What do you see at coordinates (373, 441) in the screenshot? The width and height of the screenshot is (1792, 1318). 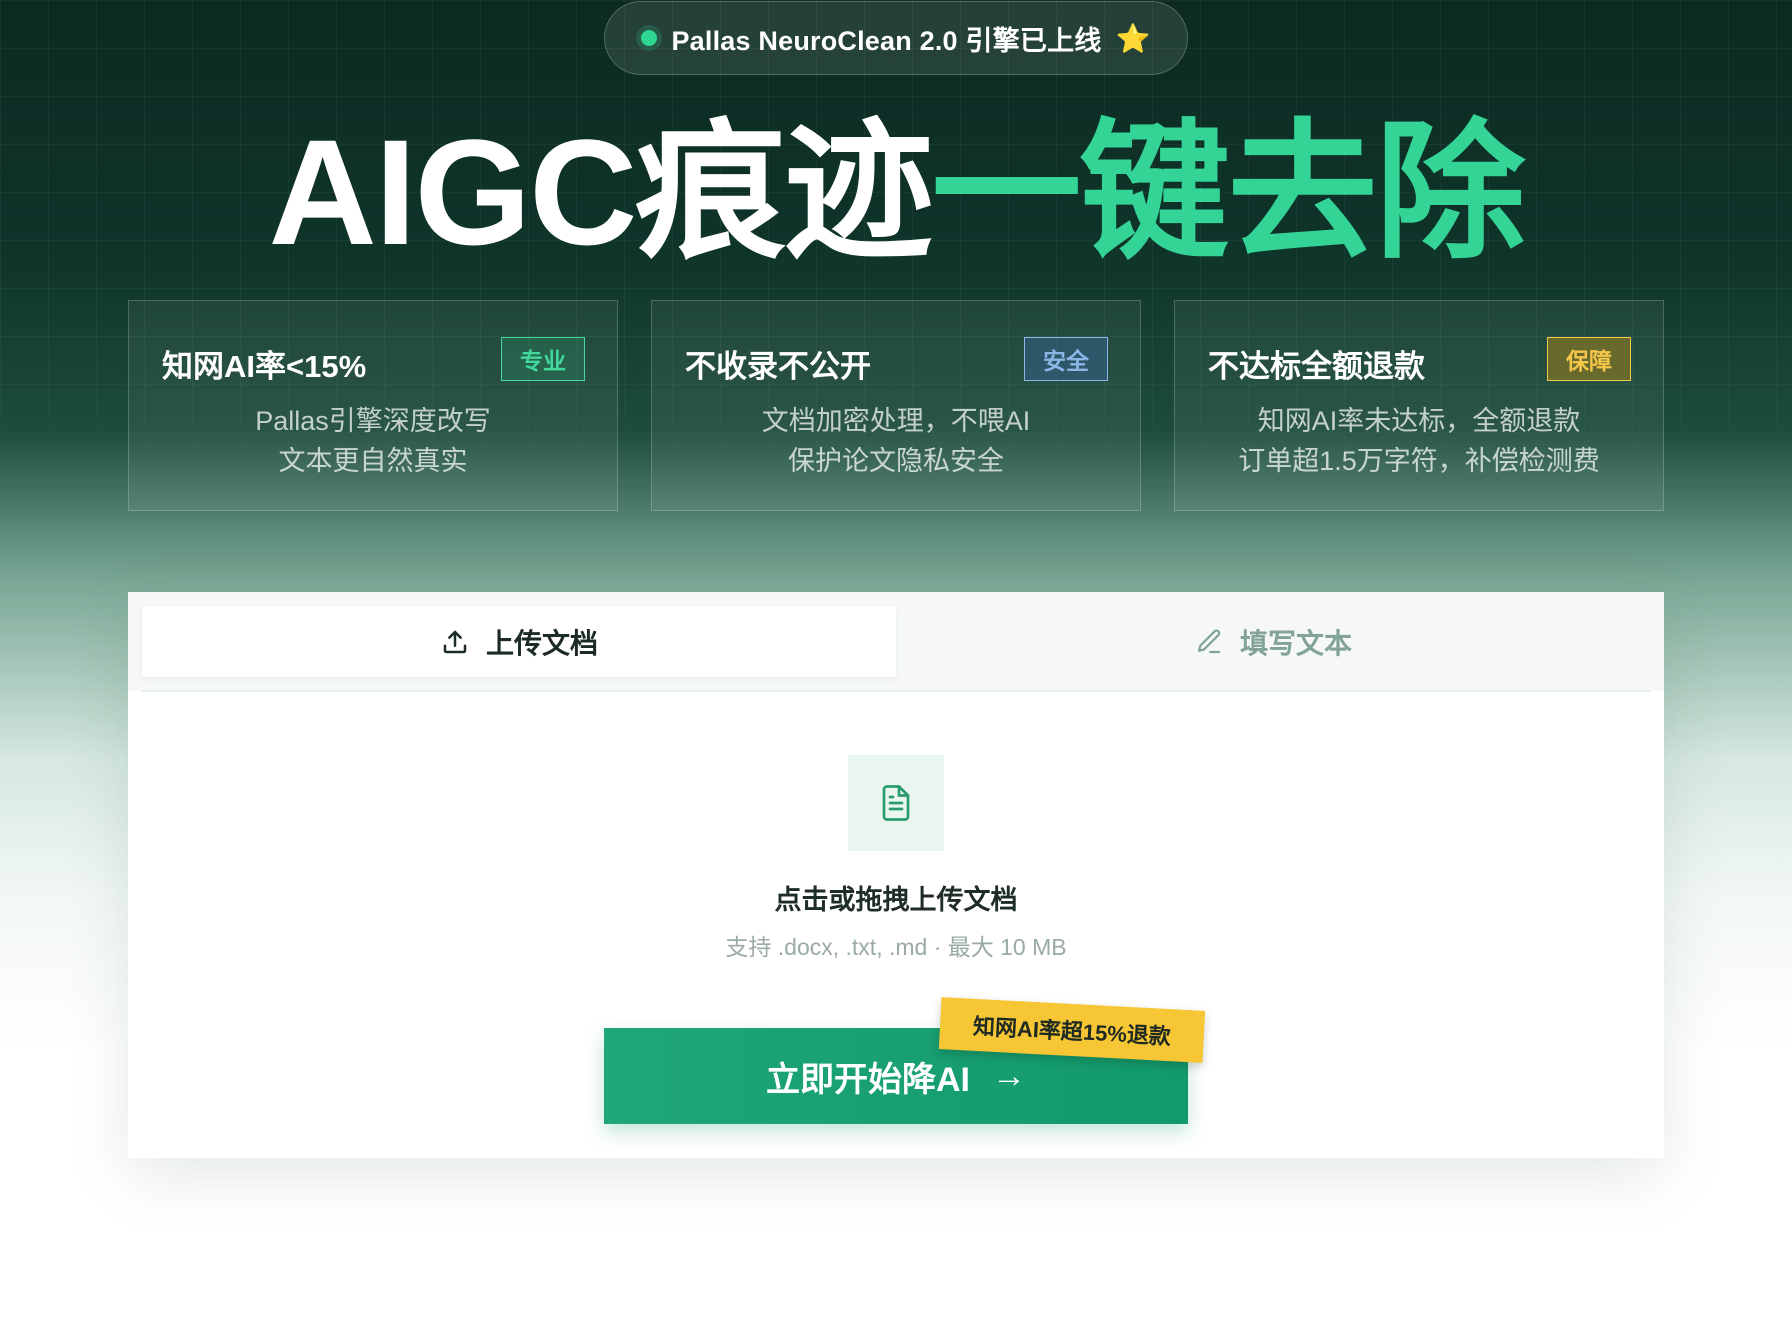 I see `feature-desc: Pallas引擎深度改写 文本更自然真实` at bounding box center [373, 441].